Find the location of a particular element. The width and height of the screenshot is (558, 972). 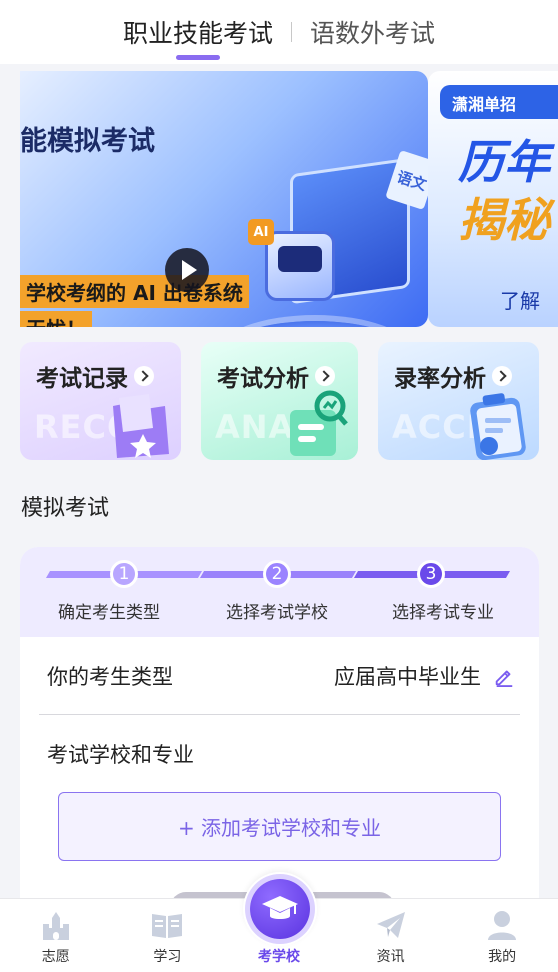

step-3-label: 选择考试专业 is located at coordinates (443, 613).